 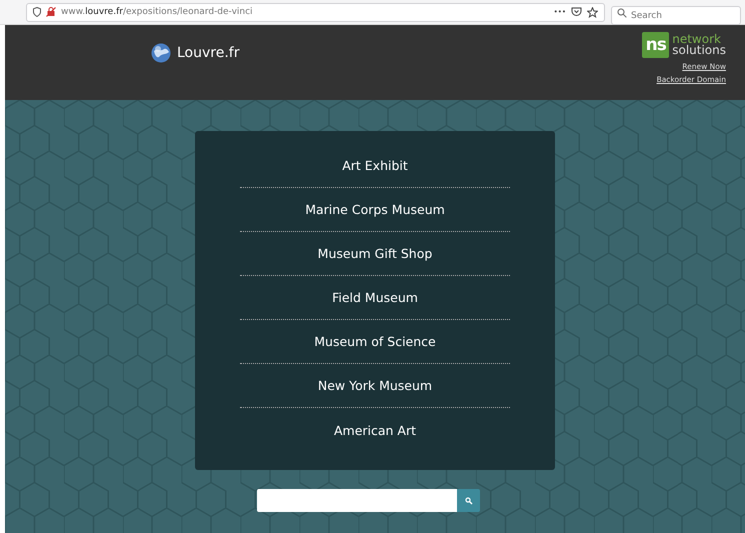 What do you see at coordinates (37, 12) in the screenshot?
I see `shield-icon` at bounding box center [37, 12].